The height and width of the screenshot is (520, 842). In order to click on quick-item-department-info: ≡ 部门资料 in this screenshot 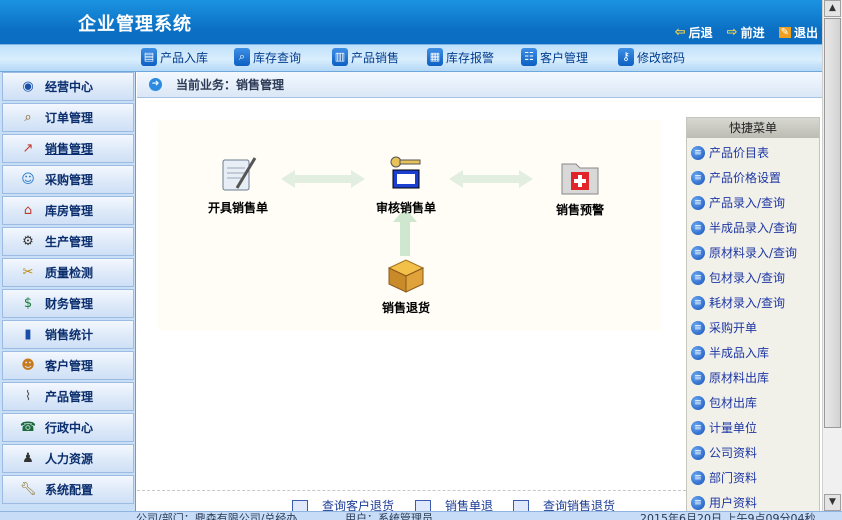, I will do `click(724, 477)`.